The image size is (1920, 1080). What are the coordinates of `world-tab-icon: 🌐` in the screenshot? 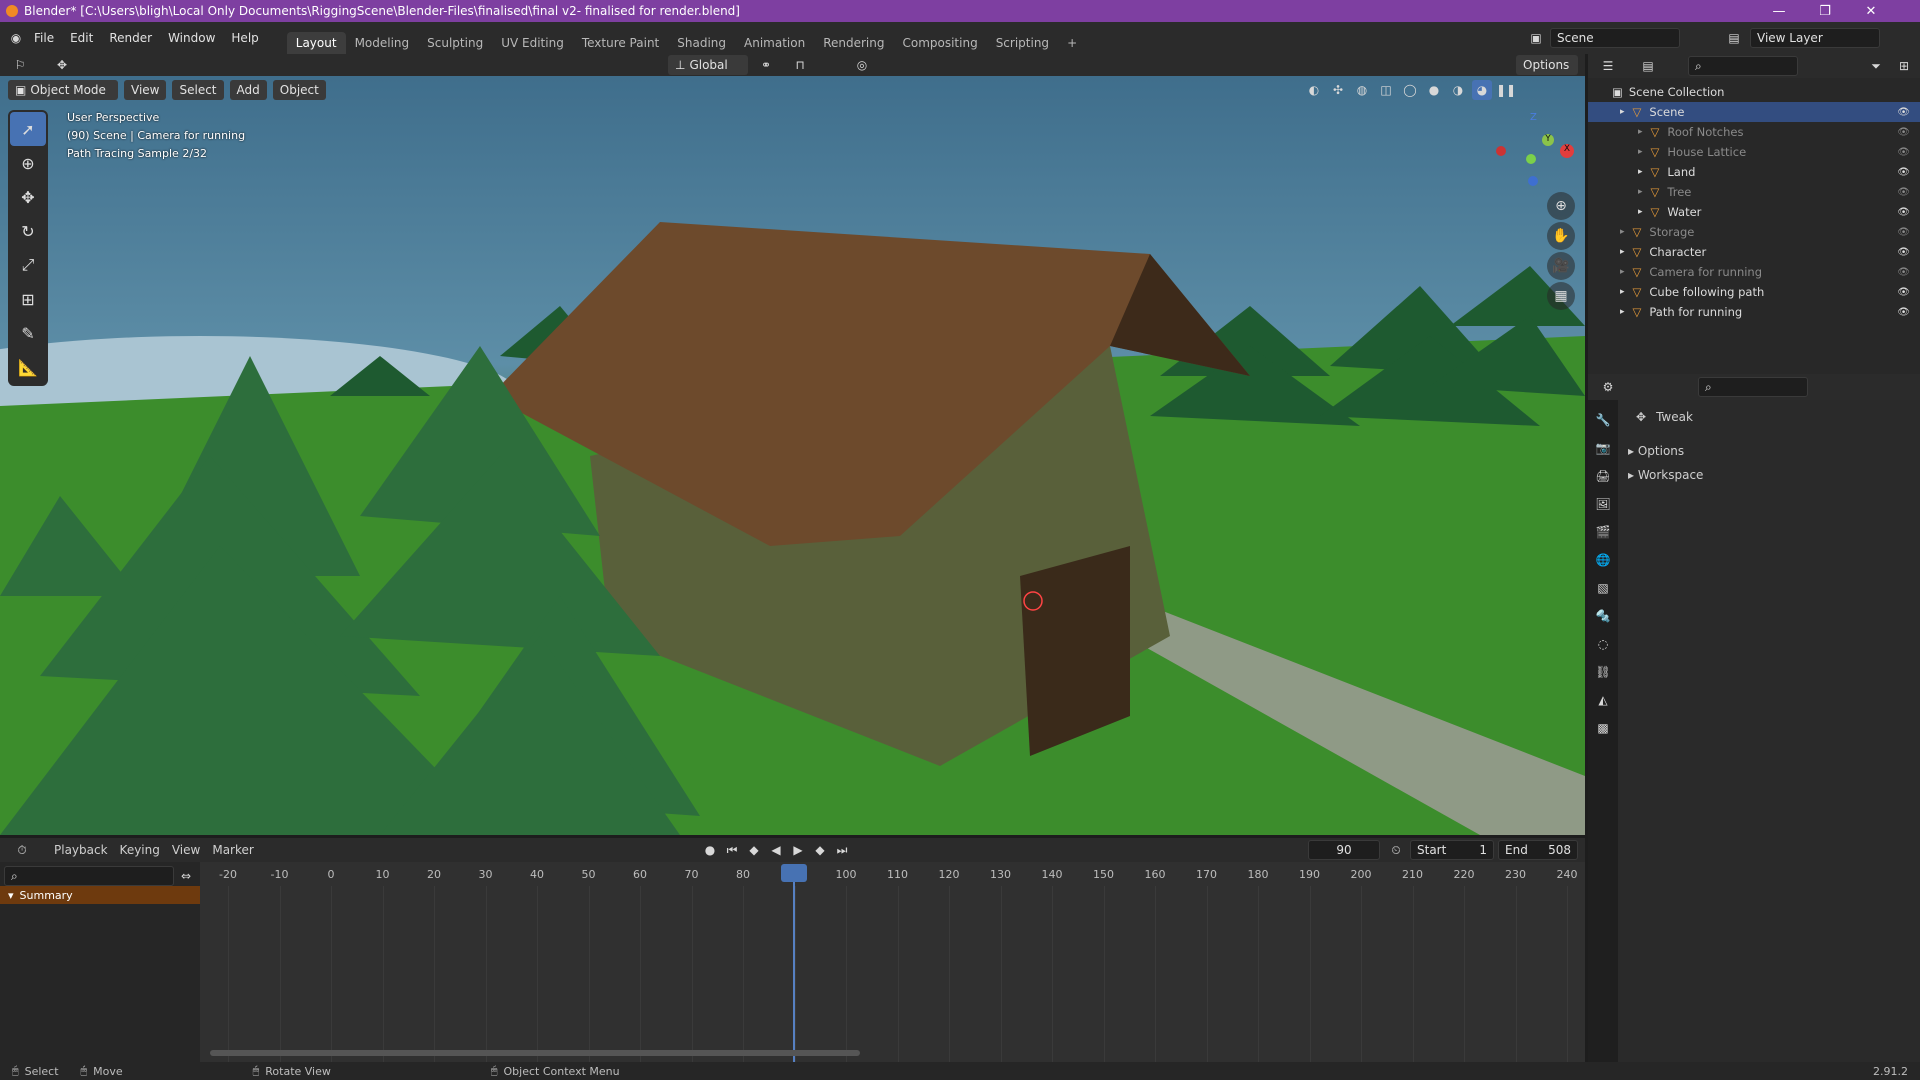 It's located at (1603, 560).